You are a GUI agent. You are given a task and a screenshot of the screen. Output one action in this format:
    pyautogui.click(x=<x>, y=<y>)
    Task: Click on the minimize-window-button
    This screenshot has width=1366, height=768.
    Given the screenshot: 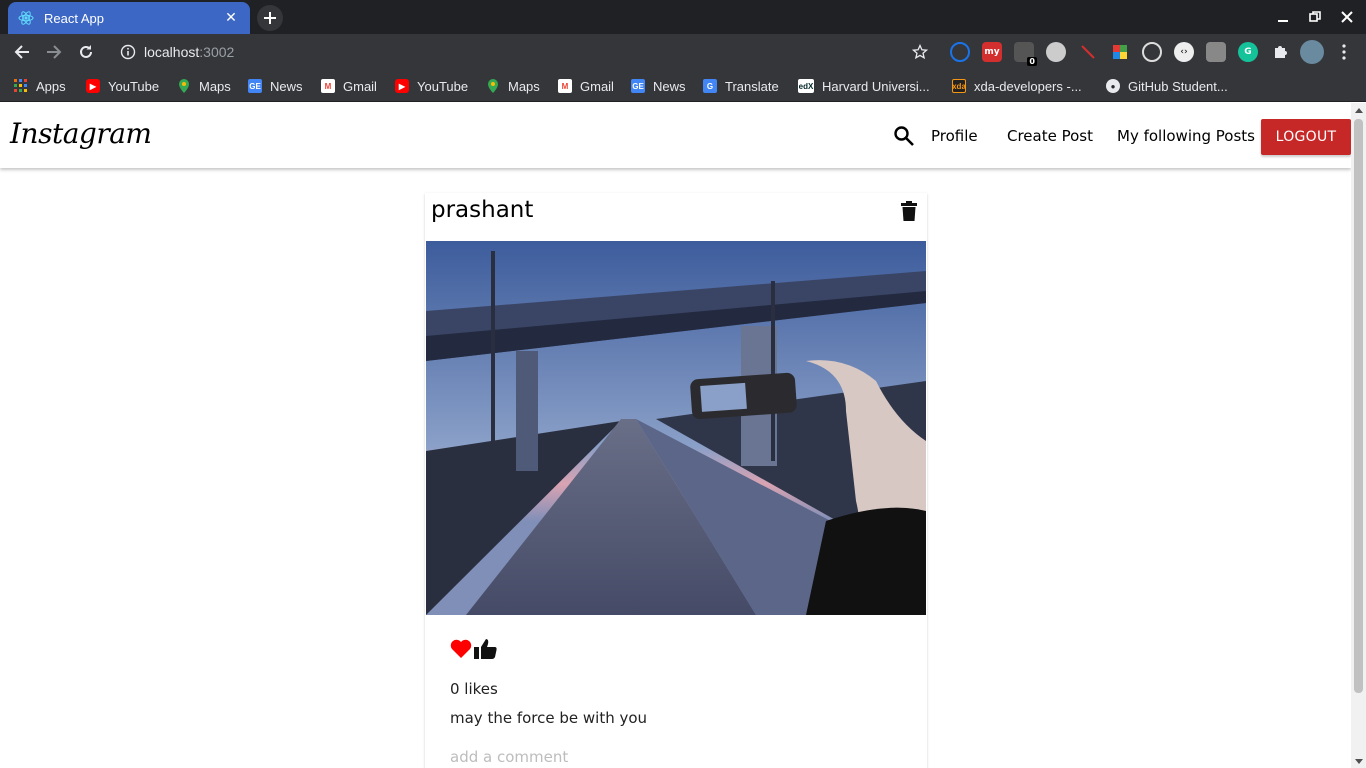 What is the action you would take?
    pyautogui.click(x=1283, y=17)
    